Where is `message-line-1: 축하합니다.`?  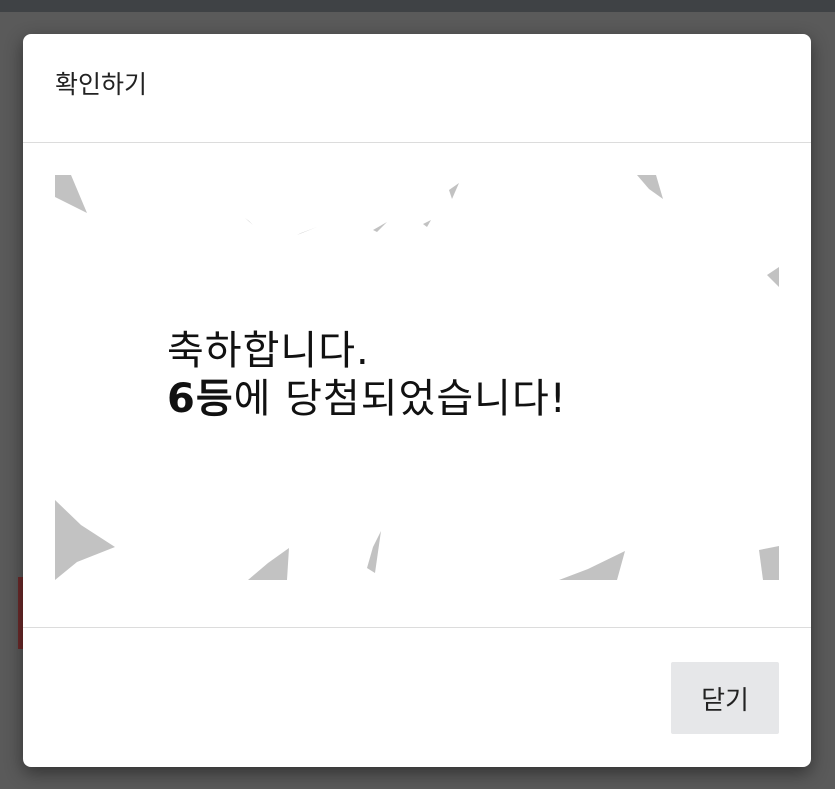 message-line-1: 축하합니다. is located at coordinates (268, 351).